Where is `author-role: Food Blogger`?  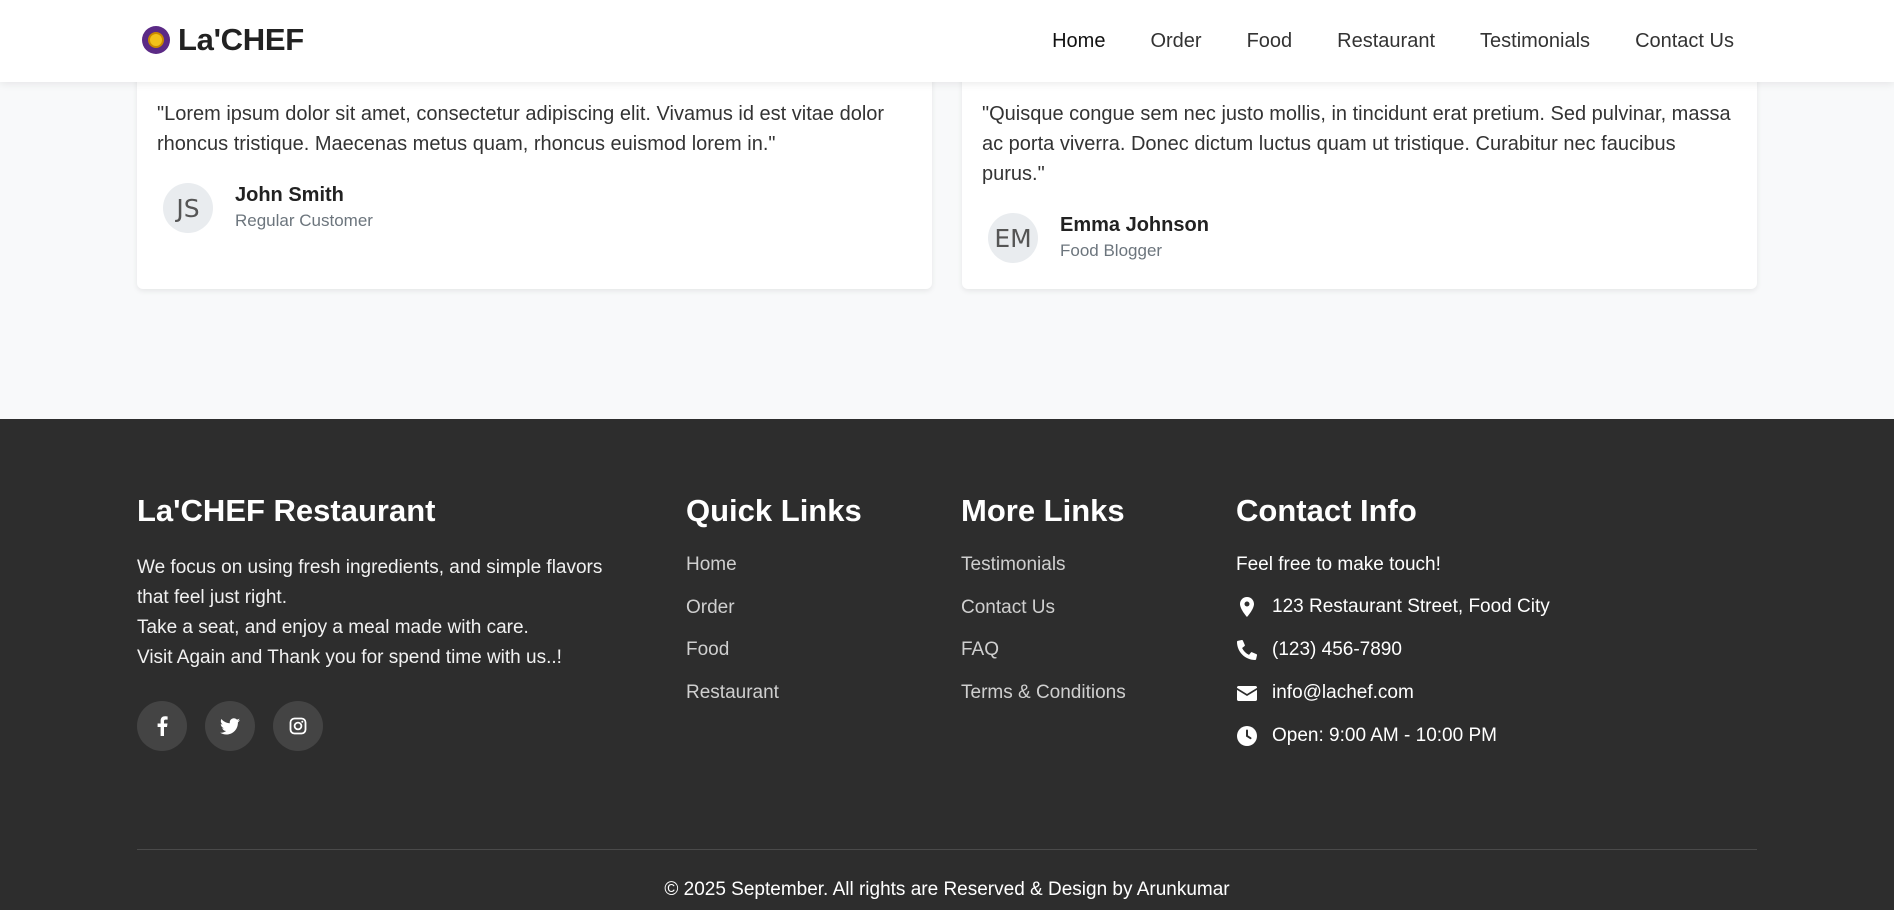
author-role: Food Blogger is located at coordinates (1111, 250).